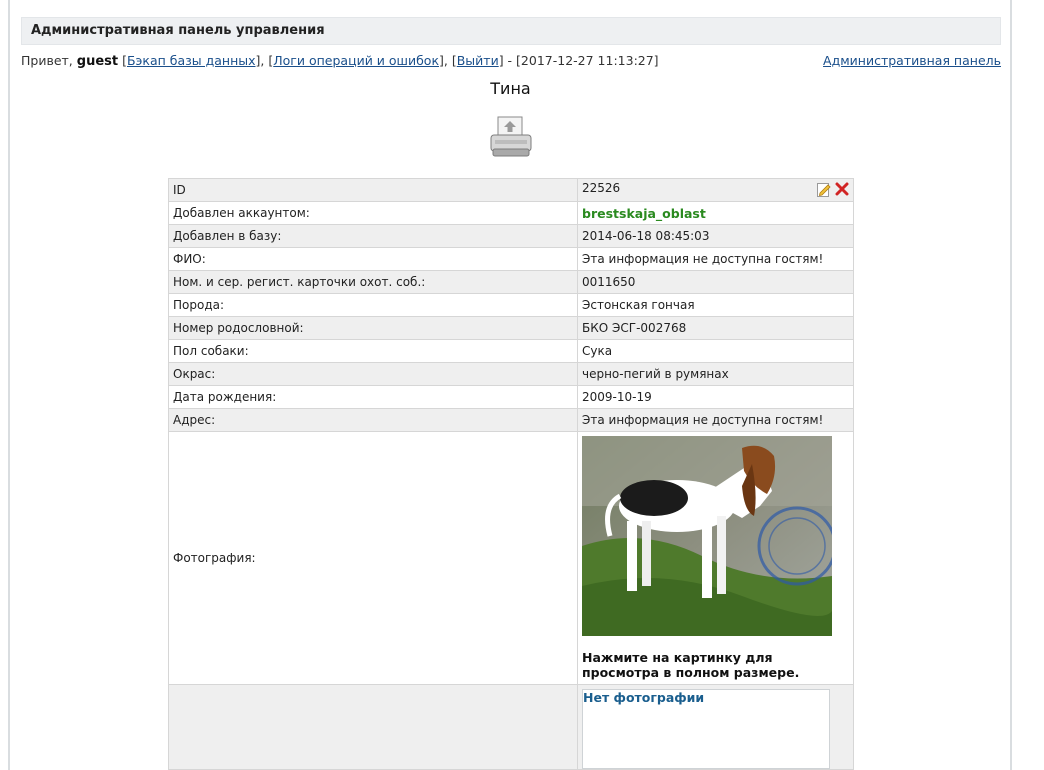 This screenshot has height=770, width=1044. I want to click on row-label: Добавлен аккаунтом:, so click(373, 213).